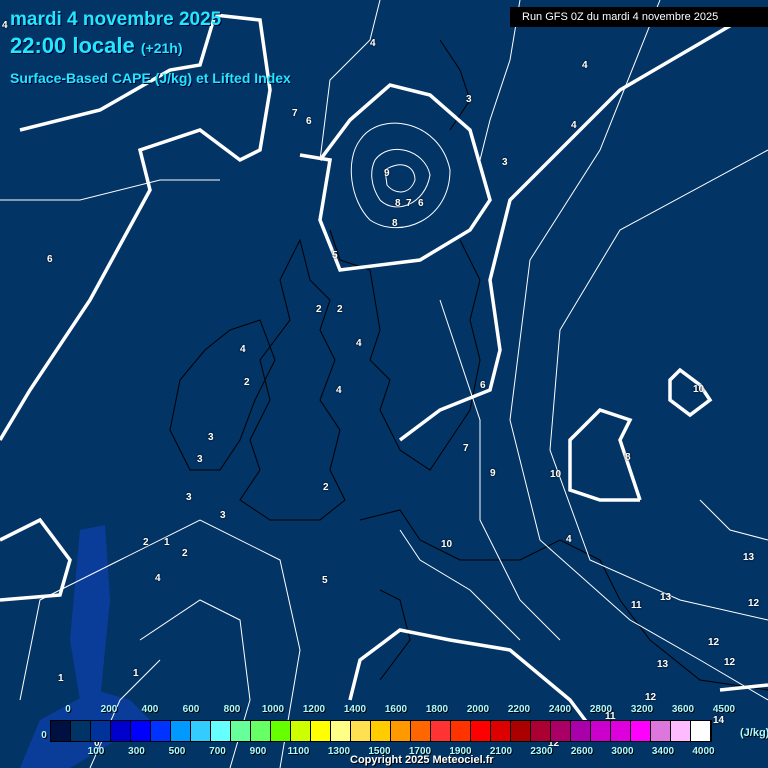 The width and height of the screenshot is (768, 768). Describe the element at coordinates (258, 751) in the screenshot. I see `legend-label-bottom: 900` at that location.